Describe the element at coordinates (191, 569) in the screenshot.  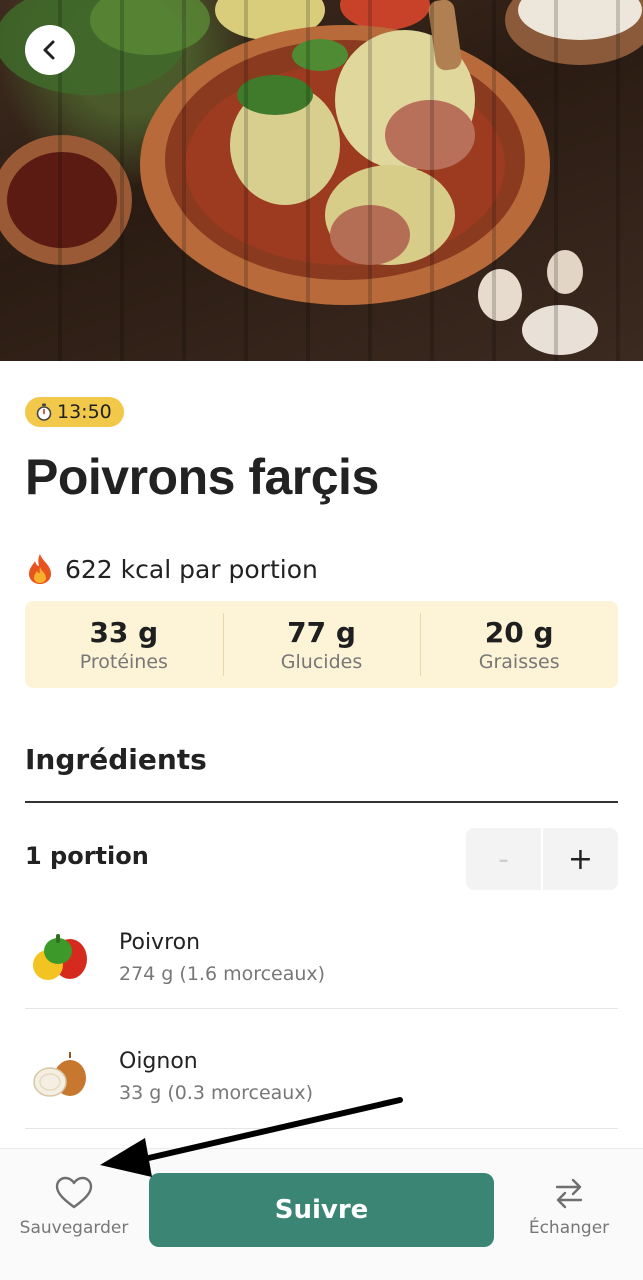
I see `calories-text: 622 kcal par portion` at that location.